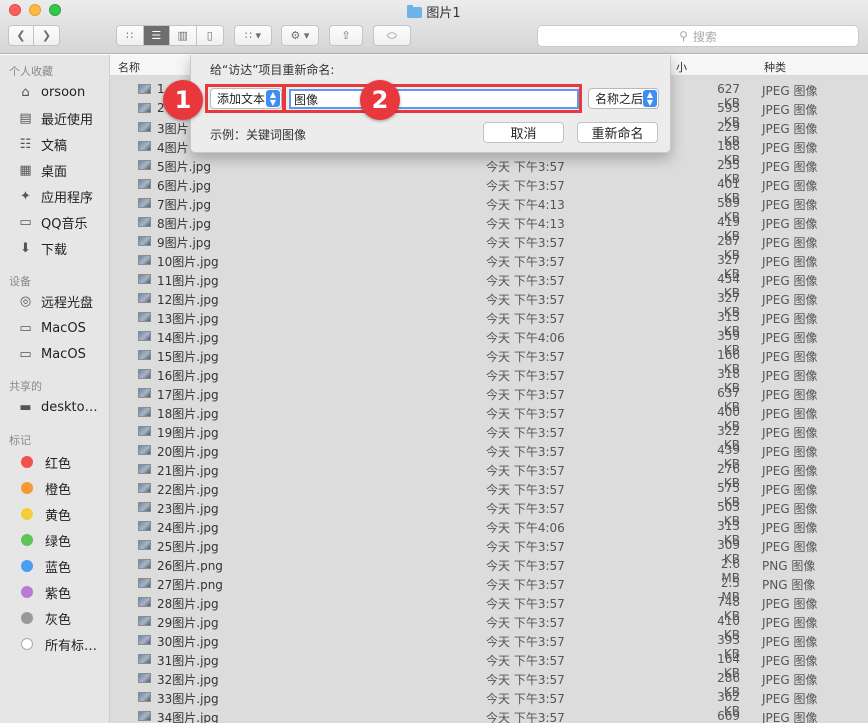 The height and width of the screenshot is (723, 868). What do you see at coordinates (130, 35) in the screenshot?
I see `icon-view-button: ∷` at bounding box center [130, 35].